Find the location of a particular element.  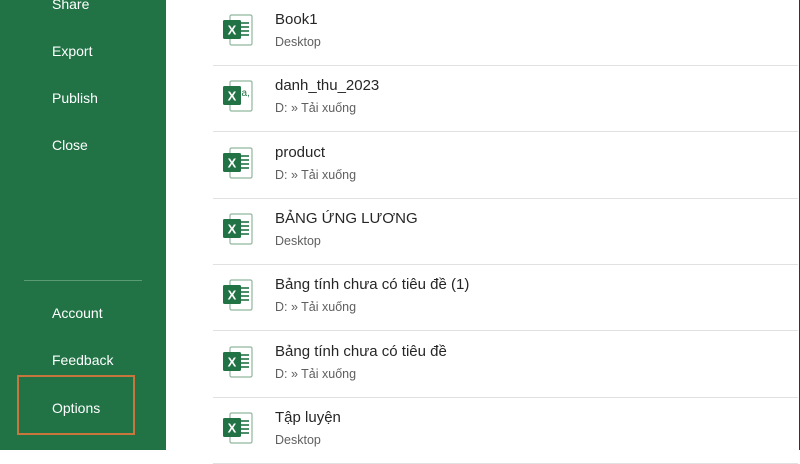

excel-data-icon: a, X is located at coordinates (238, 96).